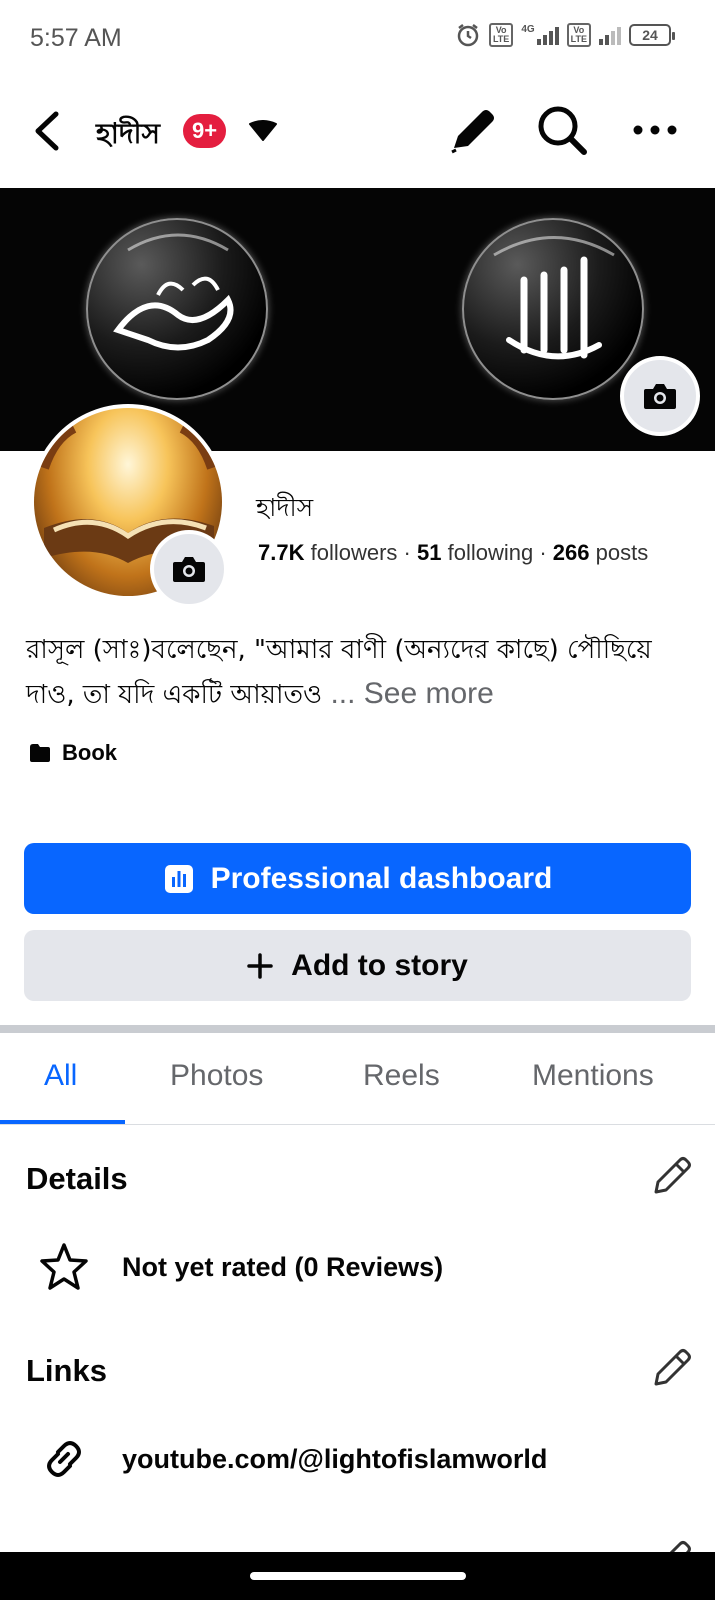 This screenshot has width=715, height=1600. What do you see at coordinates (283, 1266) in the screenshot?
I see `rating-text: Not yet rated (0 Reviews)` at bounding box center [283, 1266].